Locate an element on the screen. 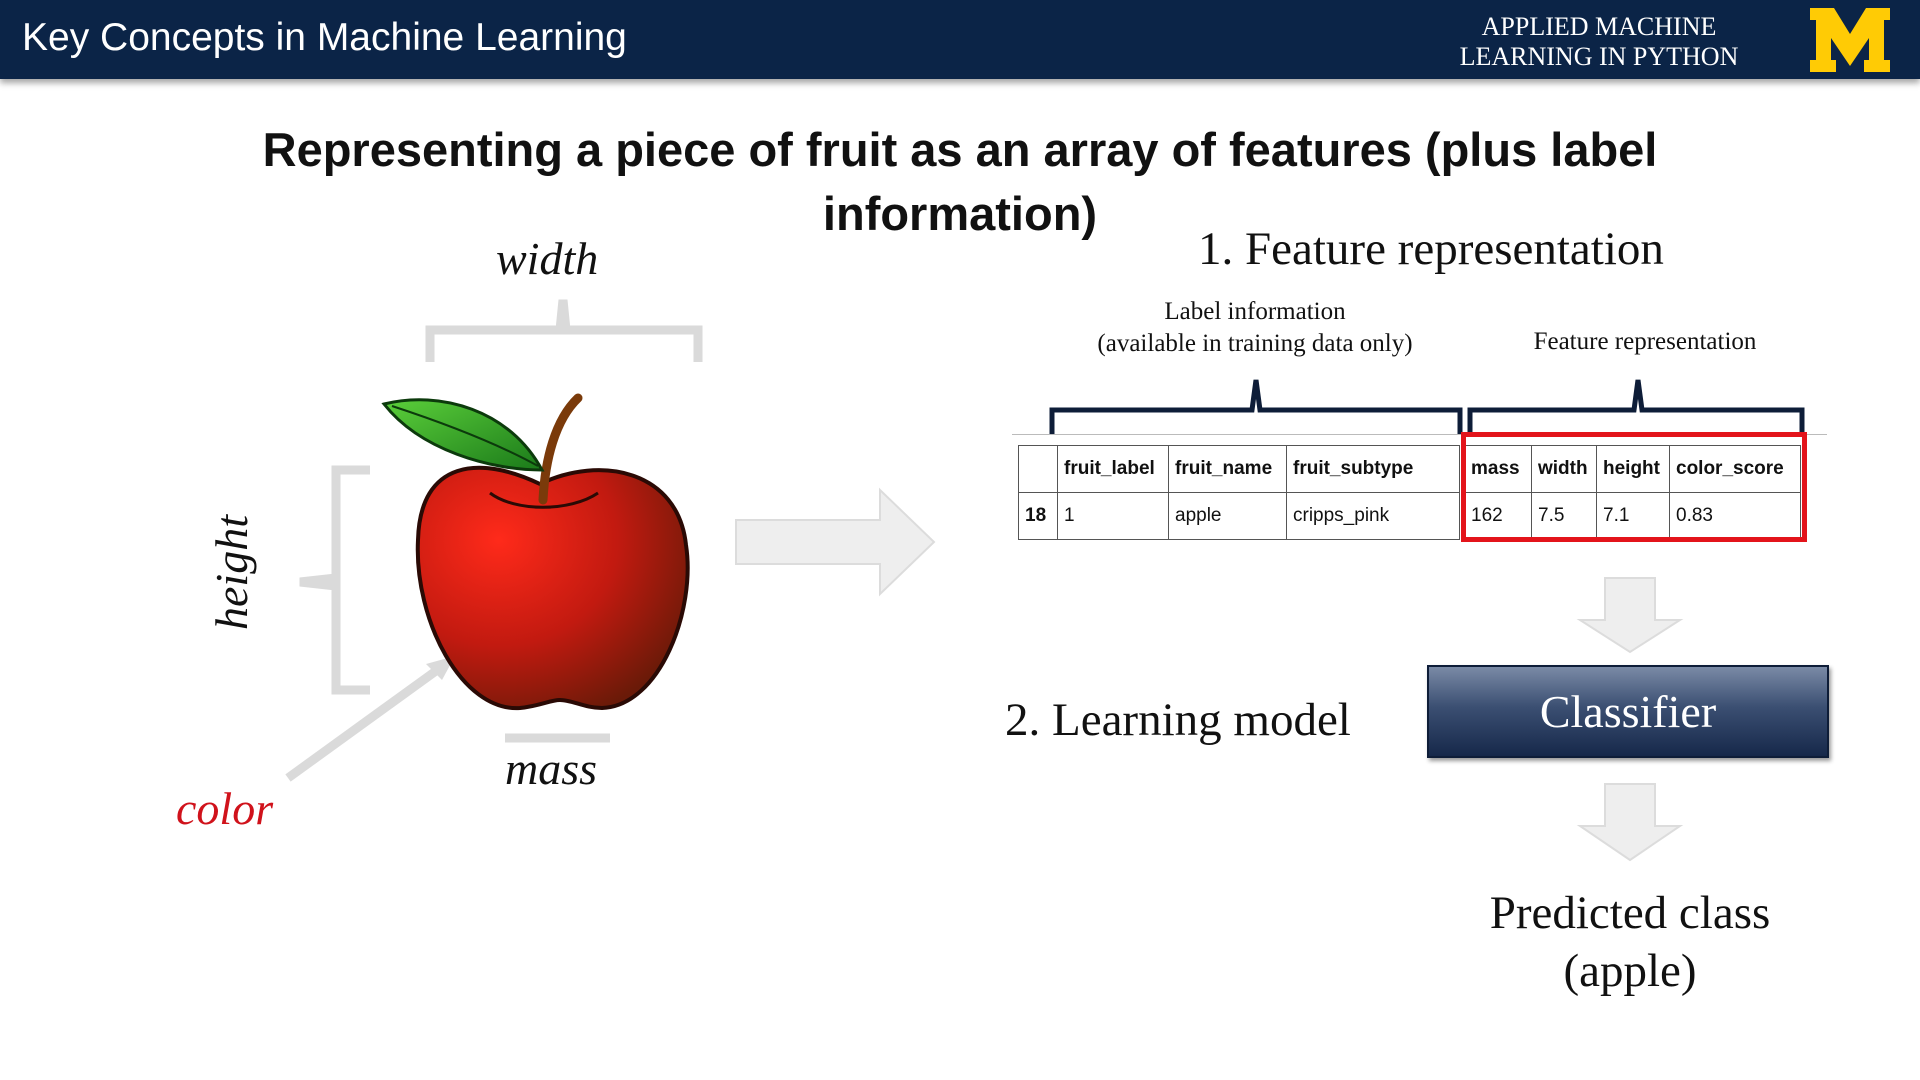 This screenshot has height=1080, width=1920. cell-fruit-subtype: cripps_pink is located at coordinates (1373, 516).